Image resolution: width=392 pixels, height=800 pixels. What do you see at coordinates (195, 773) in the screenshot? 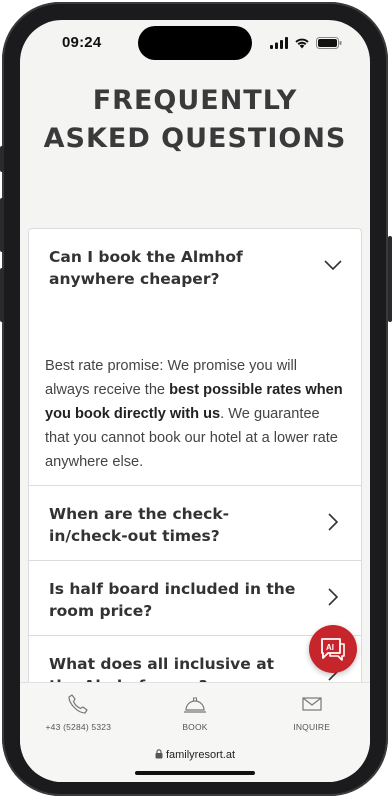
I see `home-indicator` at bounding box center [195, 773].